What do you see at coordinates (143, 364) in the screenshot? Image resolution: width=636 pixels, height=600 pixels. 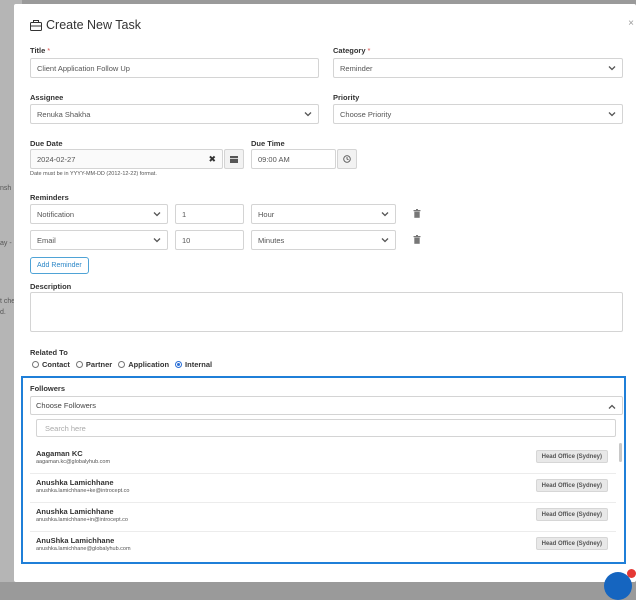 I see `radio-application: Application` at bounding box center [143, 364].